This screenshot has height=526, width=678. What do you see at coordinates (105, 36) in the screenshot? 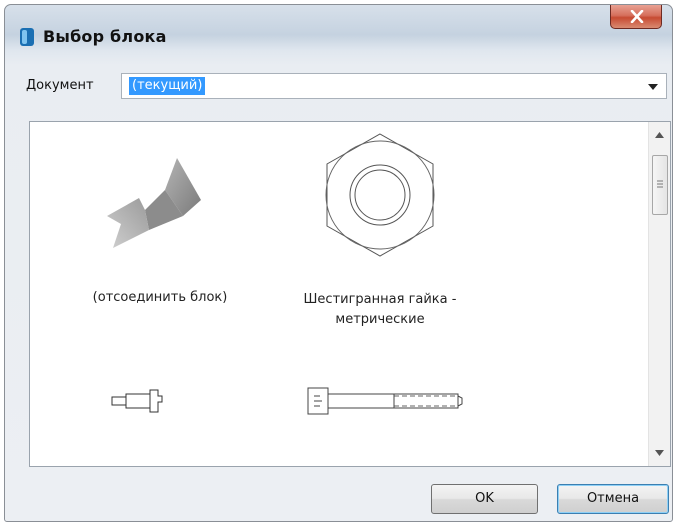
I see `dialog-title: Выбор блока` at bounding box center [105, 36].